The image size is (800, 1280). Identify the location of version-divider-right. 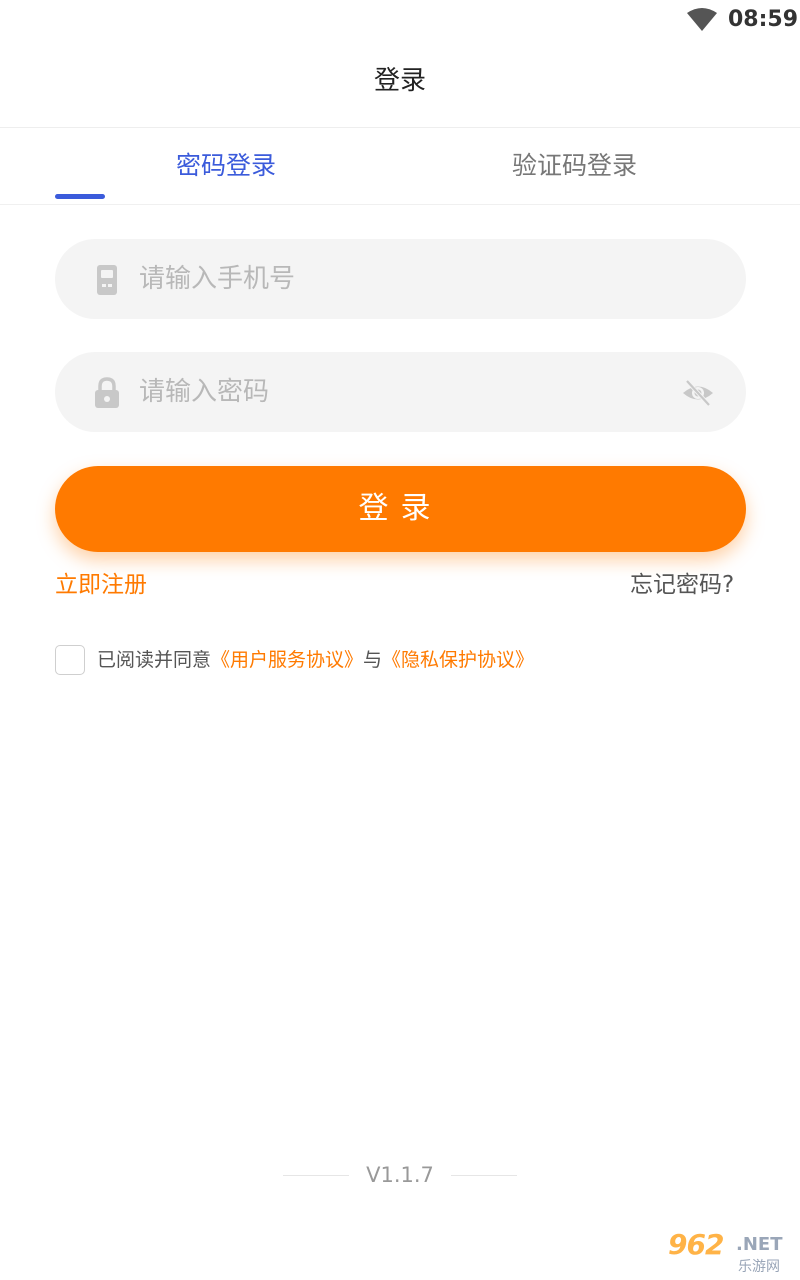
(484, 1175).